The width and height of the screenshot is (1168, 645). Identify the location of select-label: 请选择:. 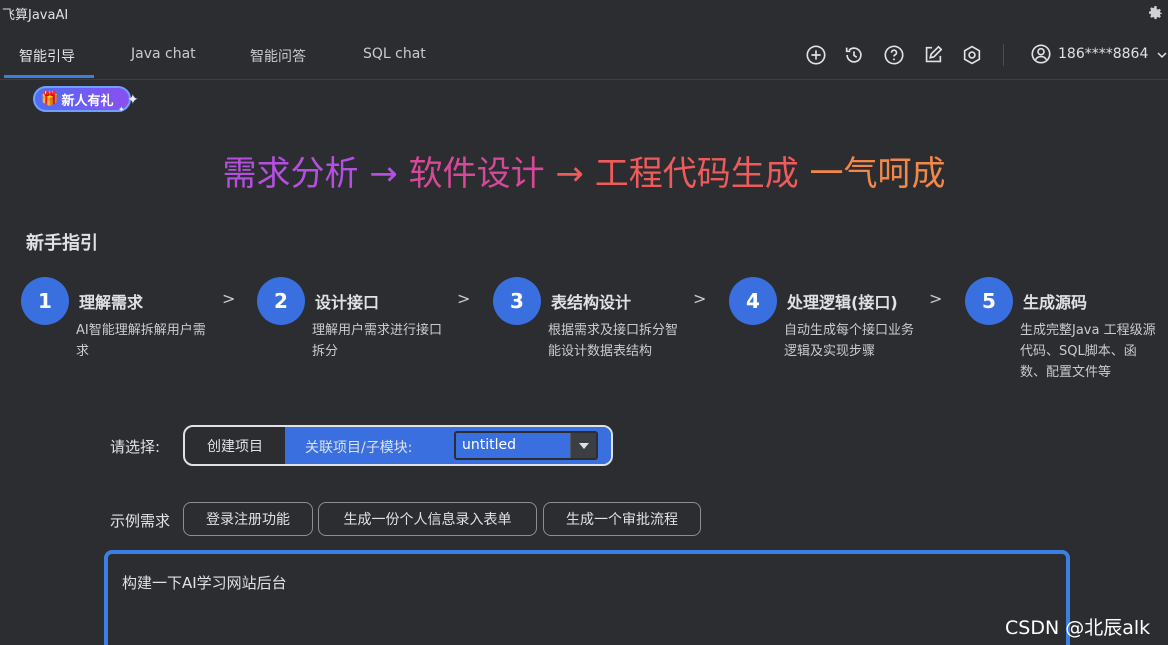
(135, 447).